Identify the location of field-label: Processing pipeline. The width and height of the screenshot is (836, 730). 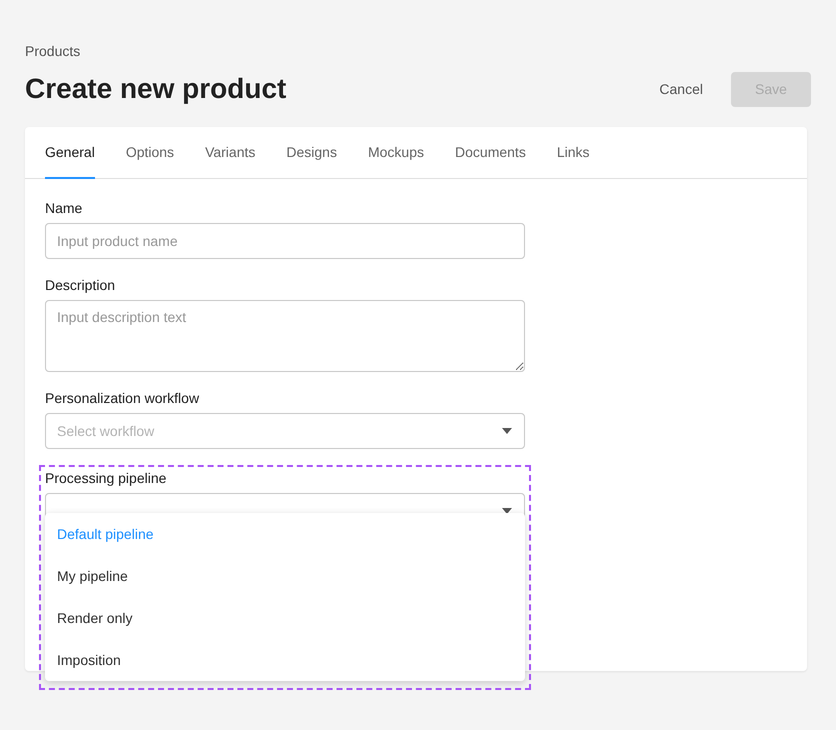
(106, 478).